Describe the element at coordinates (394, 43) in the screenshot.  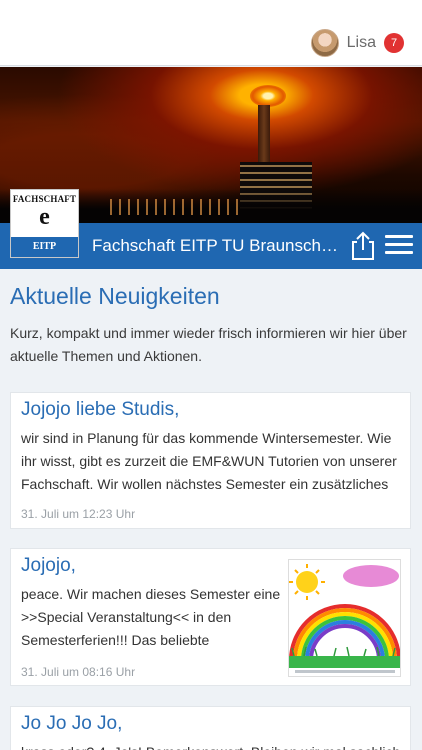
I see `notification-badge: 7` at that location.